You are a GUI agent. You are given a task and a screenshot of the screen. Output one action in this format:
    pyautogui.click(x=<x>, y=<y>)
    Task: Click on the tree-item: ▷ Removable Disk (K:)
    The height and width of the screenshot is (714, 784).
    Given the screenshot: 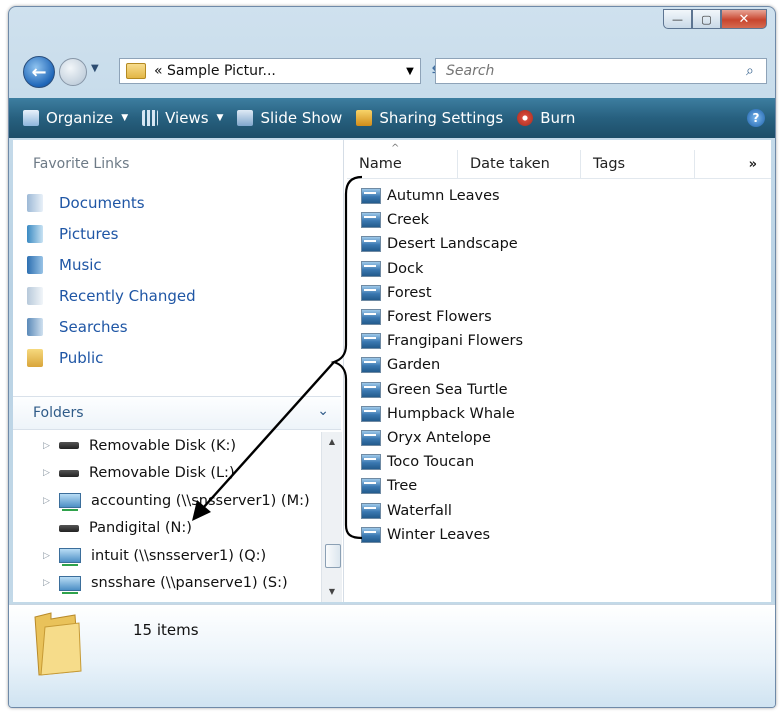 What is the action you would take?
    pyautogui.click(x=166, y=446)
    